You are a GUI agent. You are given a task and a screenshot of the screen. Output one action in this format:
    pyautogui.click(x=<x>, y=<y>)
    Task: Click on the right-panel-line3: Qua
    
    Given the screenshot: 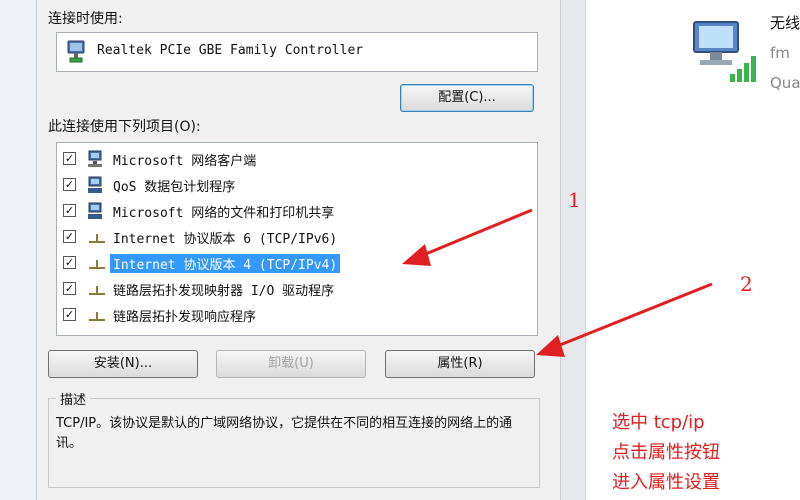 What is the action you would take?
    pyautogui.click(x=785, y=83)
    